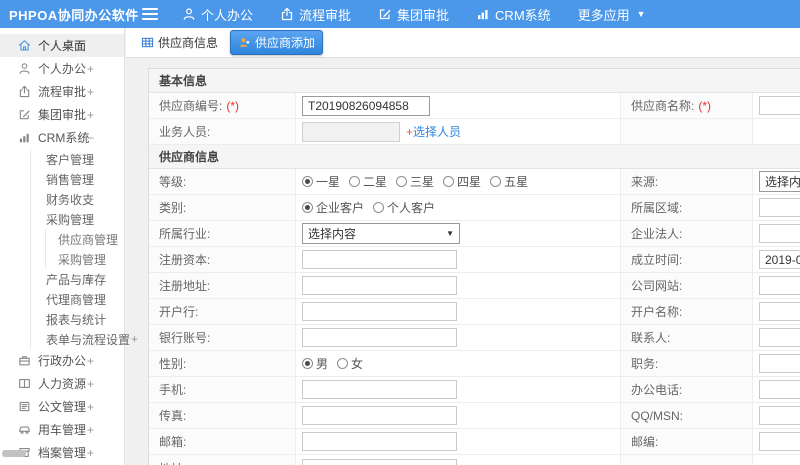  I want to click on bank-account-input, so click(379, 337).